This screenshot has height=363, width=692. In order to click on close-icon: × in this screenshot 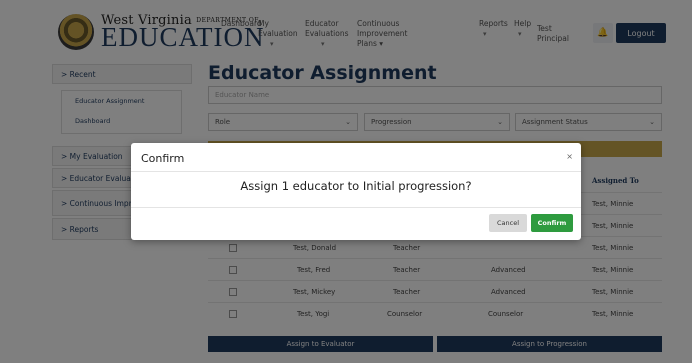, I will do `click(569, 156)`.